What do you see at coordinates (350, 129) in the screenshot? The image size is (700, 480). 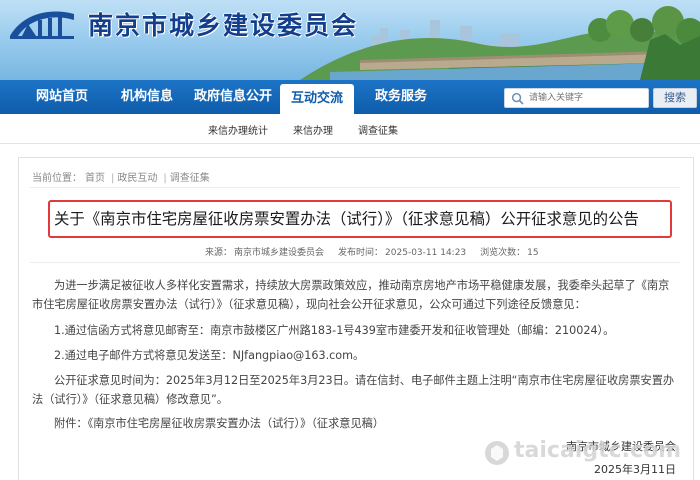 I see `sub-nav: 来信办理统计 来信办理 调查征集` at bounding box center [350, 129].